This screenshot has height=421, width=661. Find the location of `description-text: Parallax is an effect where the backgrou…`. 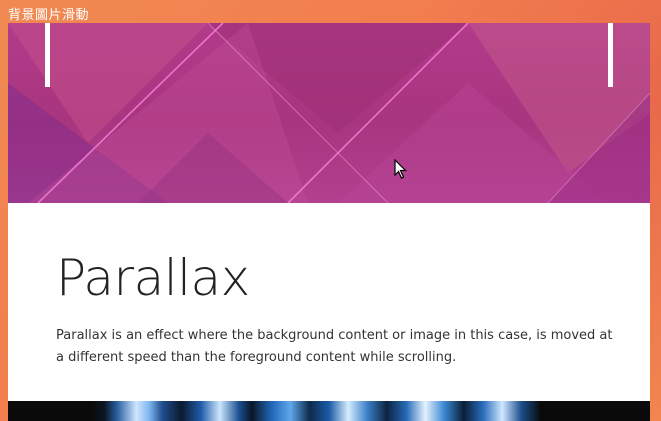

description-text: Parallax is an effect where the backgrou… is located at coordinates (334, 346).